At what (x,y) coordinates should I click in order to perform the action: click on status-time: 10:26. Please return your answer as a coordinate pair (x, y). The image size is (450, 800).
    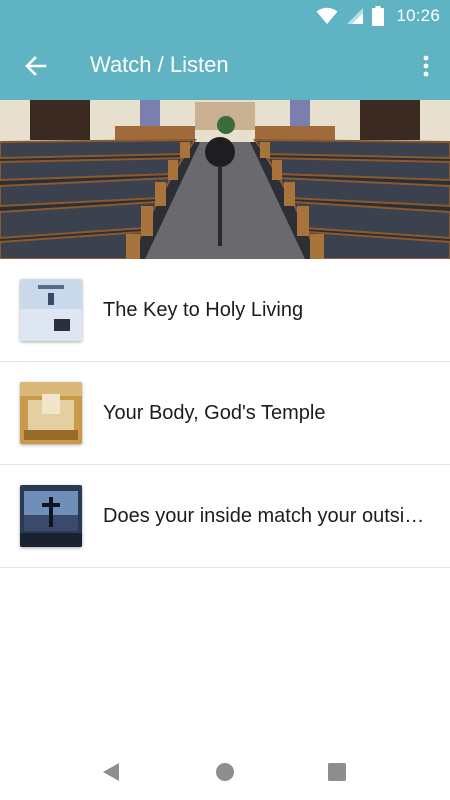
    Looking at the image, I should click on (418, 15).